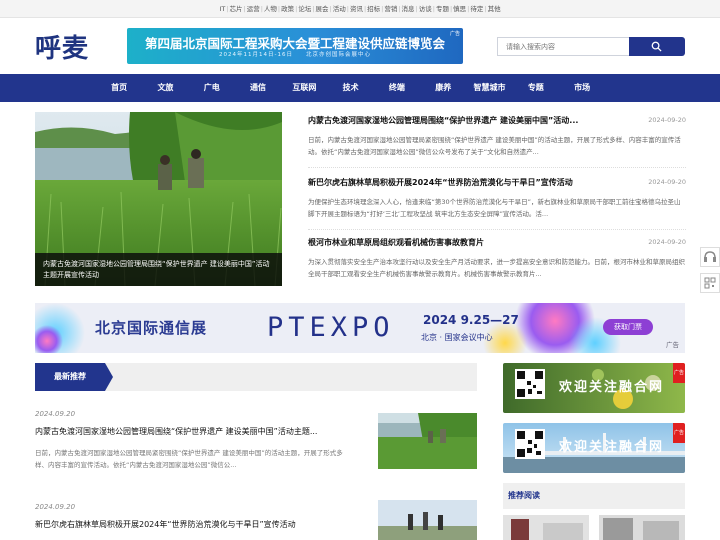 This screenshot has height=540, width=720. What do you see at coordinates (70, 377) in the screenshot?
I see `section-label: 最新推荐` at bounding box center [70, 377].